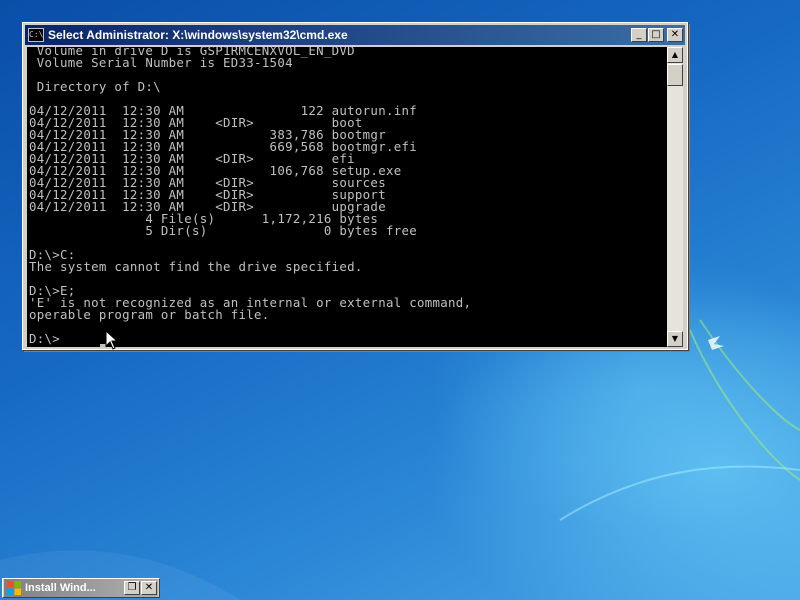 The height and width of the screenshot is (600, 800). What do you see at coordinates (36, 35) in the screenshot?
I see `cmd-icon: C:\` at bounding box center [36, 35].